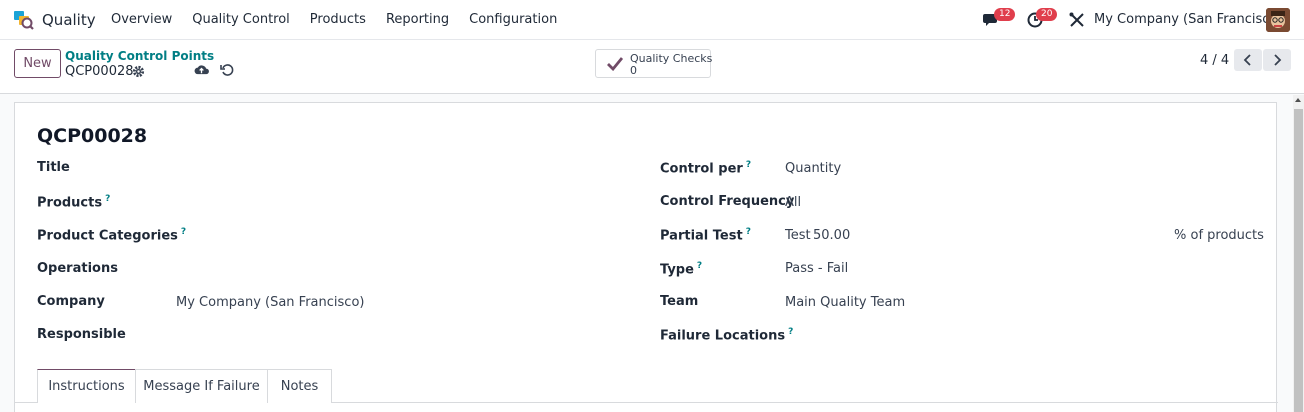  Describe the element at coordinates (299, 386) in the screenshot. I see `tab-notes: Notes` at that location.